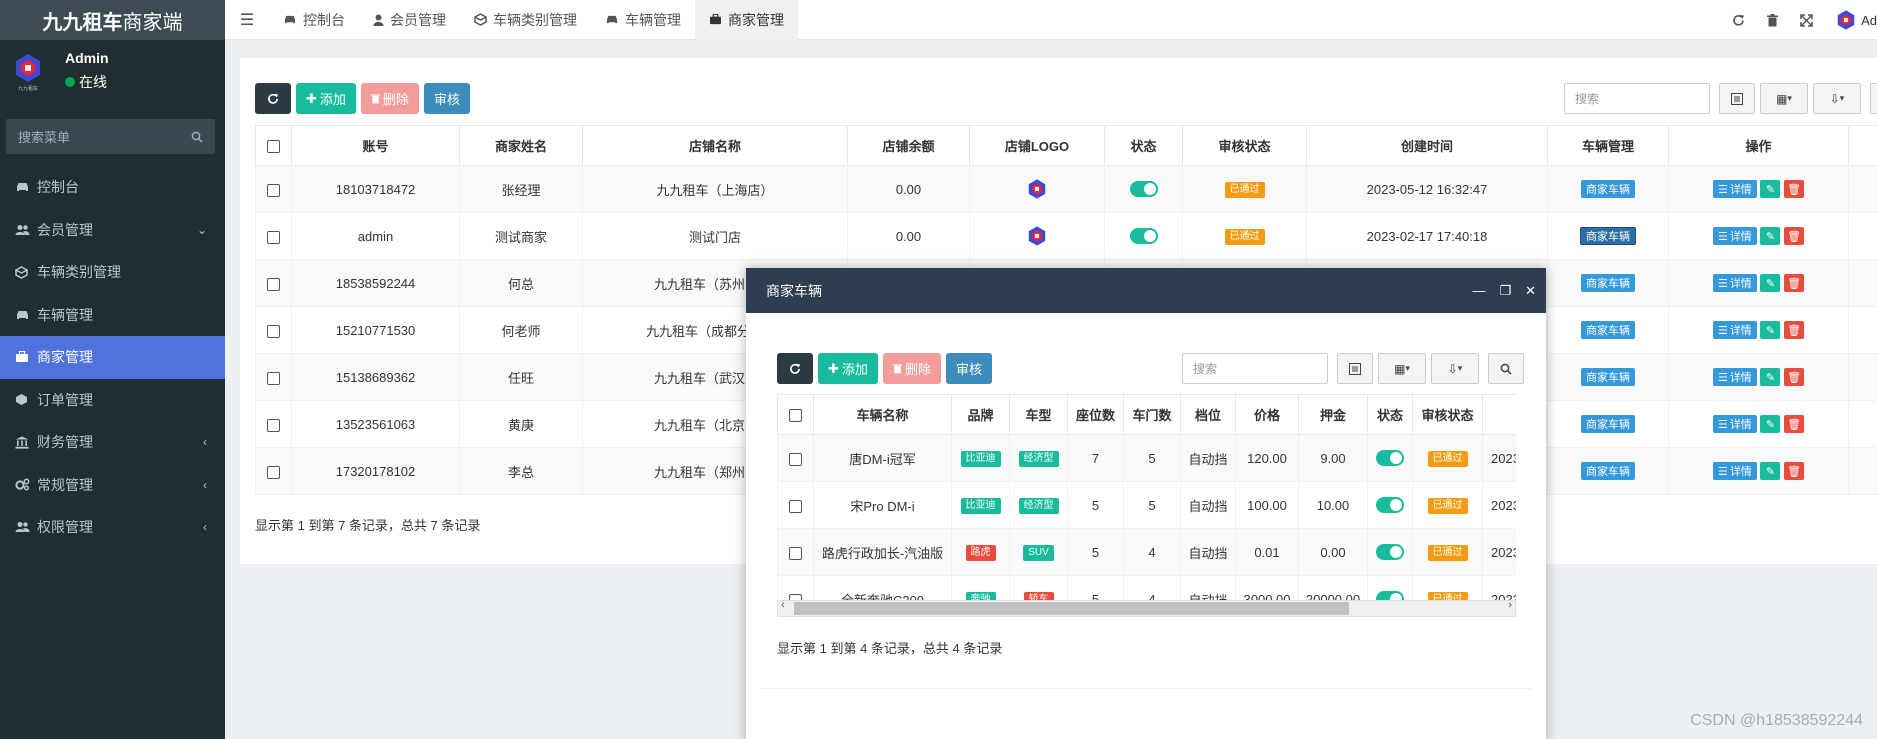 The image size is (1877, 739). What do you see at coordinates (112, 230) in the screenshot?
I see `sidebar-item-members: 会员管理 ⌄` at bounding box center [112, 230].